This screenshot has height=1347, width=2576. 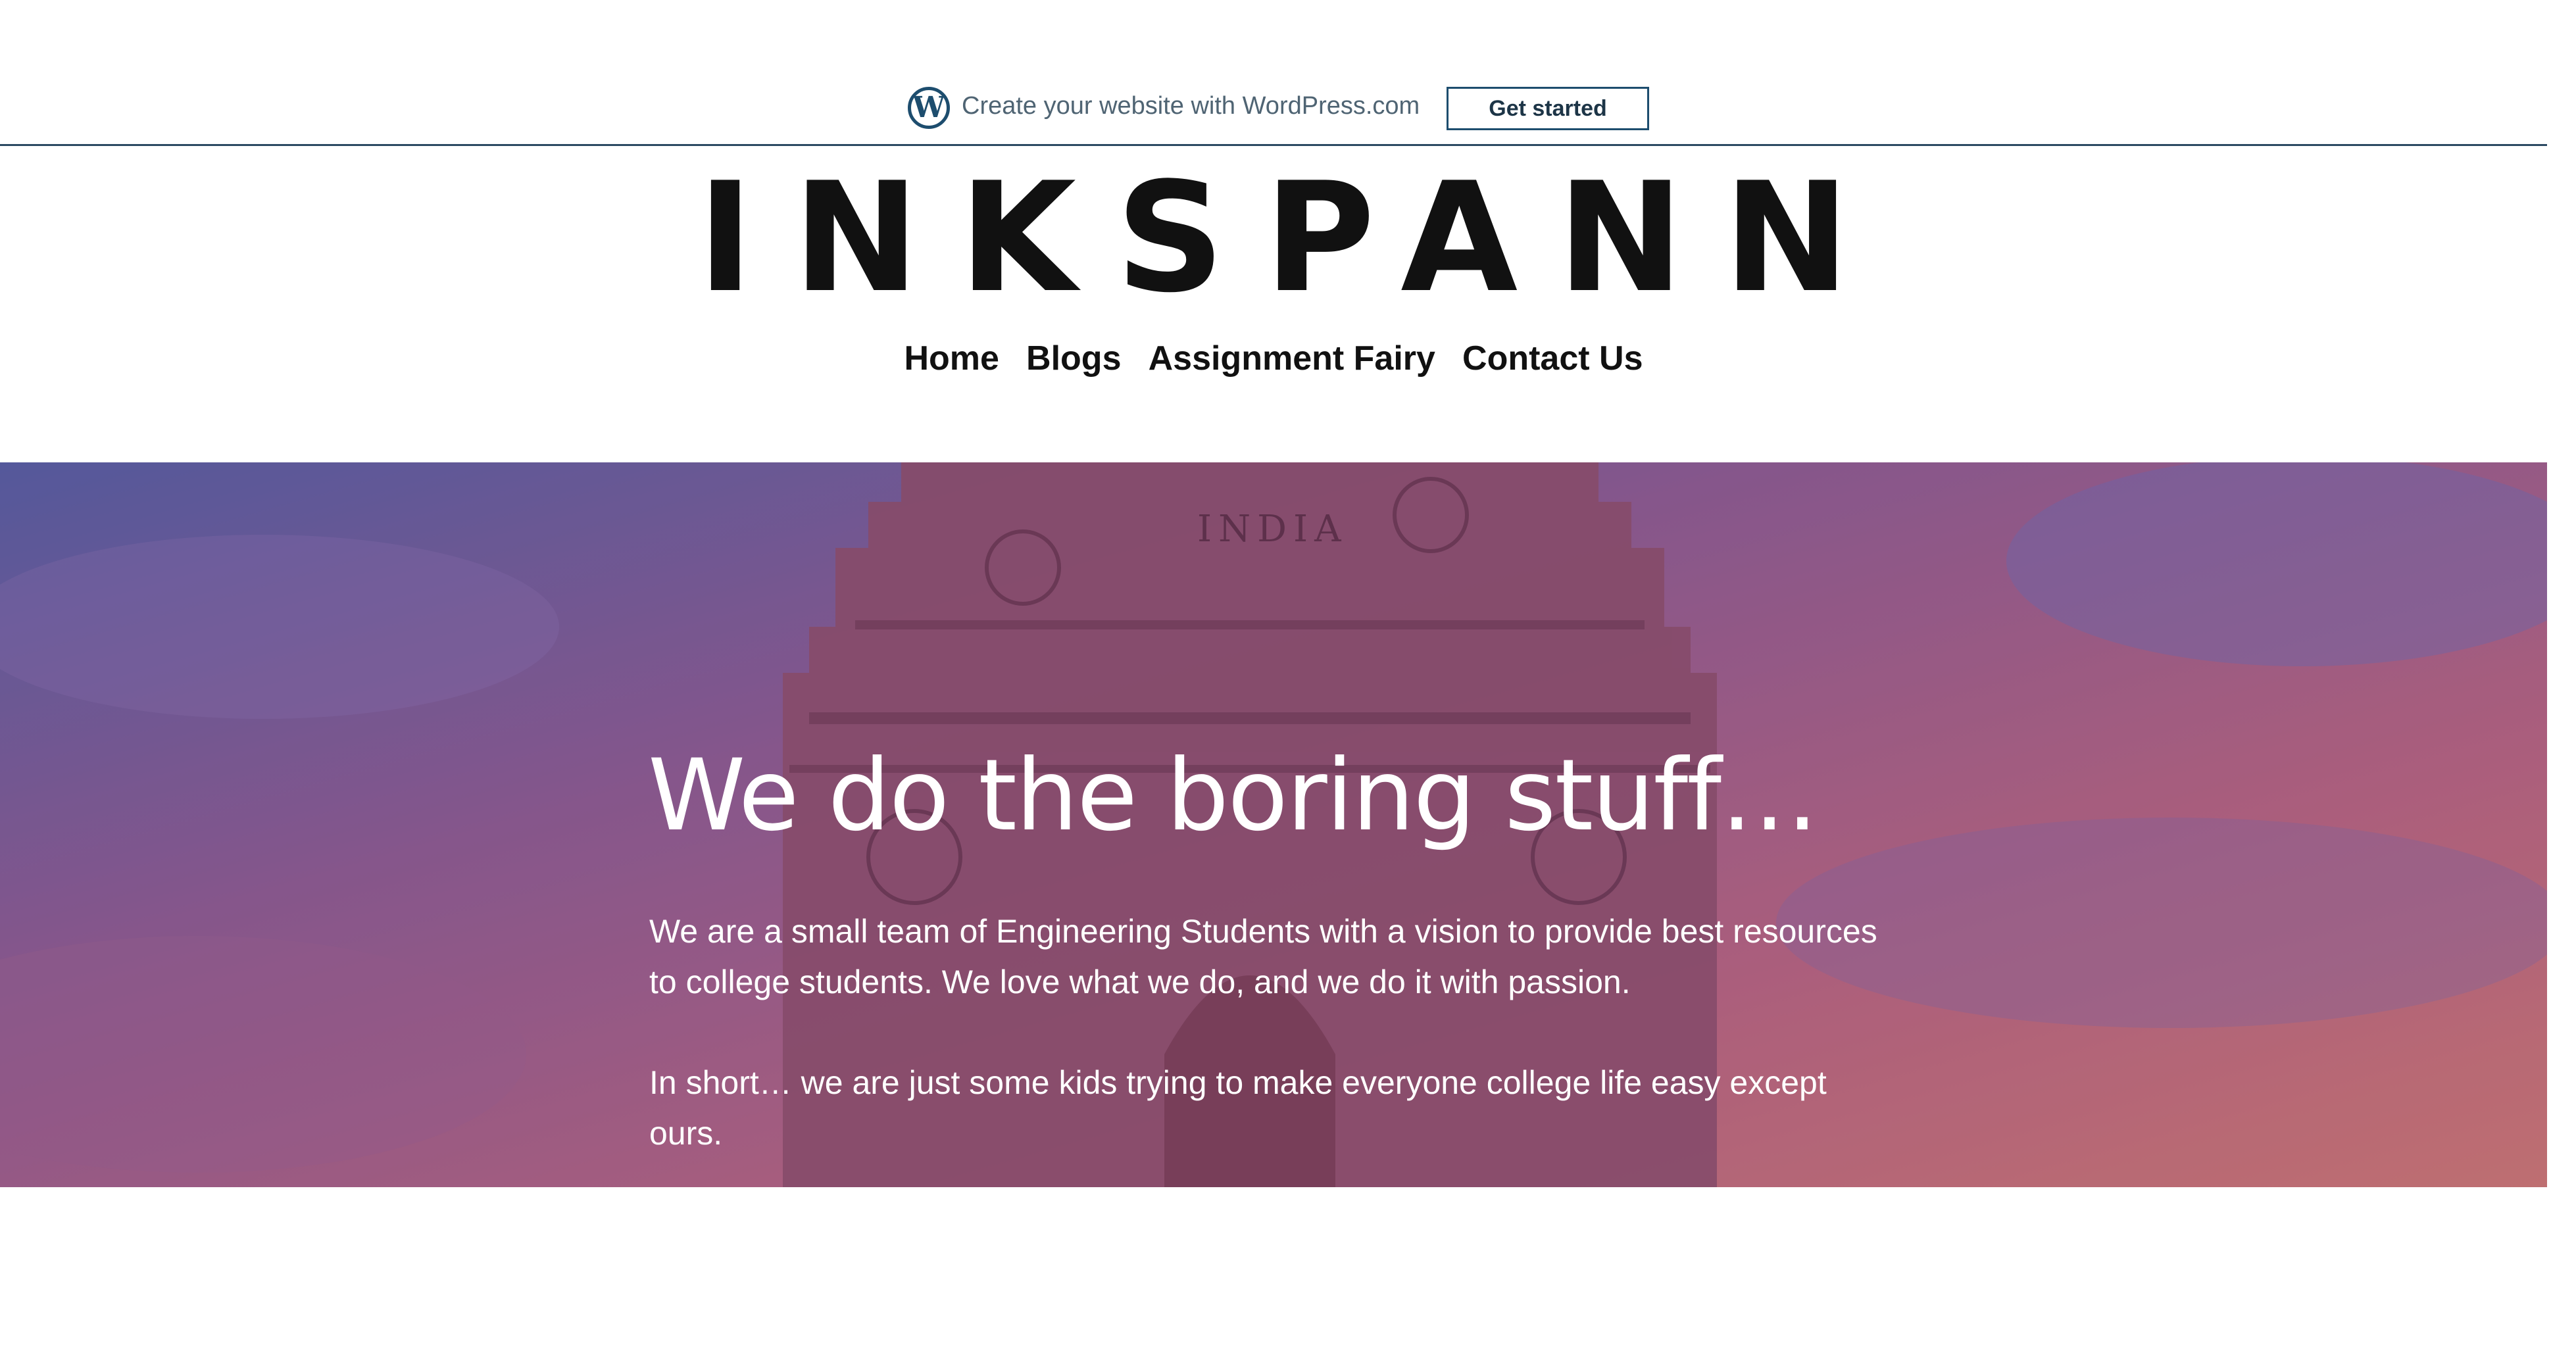 I want to click on nav-item-blogs: Blogs, so click(x=1073, y=358).